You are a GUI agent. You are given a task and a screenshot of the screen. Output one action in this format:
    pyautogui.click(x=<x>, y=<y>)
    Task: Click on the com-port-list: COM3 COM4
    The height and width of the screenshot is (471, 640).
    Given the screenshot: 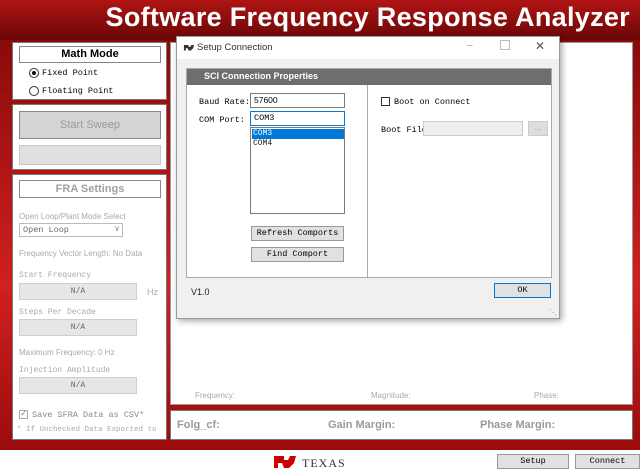 What is the action you would take?
    pyautogui.click(x=297, y=170)
    